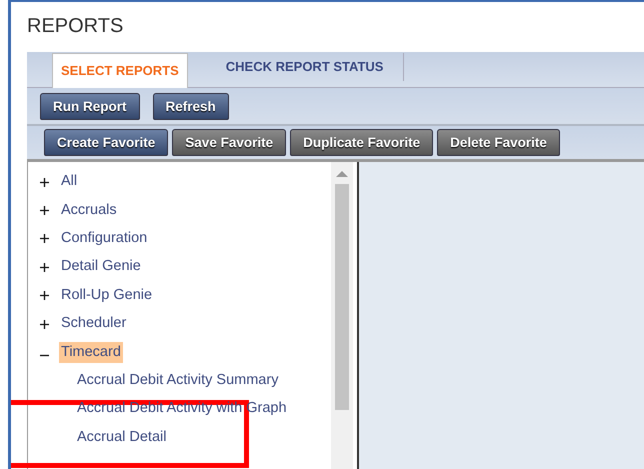 This screenshot has width=644, height=469. Describe the element at coordinates (89, 211) in the screenshot. I see `tree-item: Accruals` at that location.